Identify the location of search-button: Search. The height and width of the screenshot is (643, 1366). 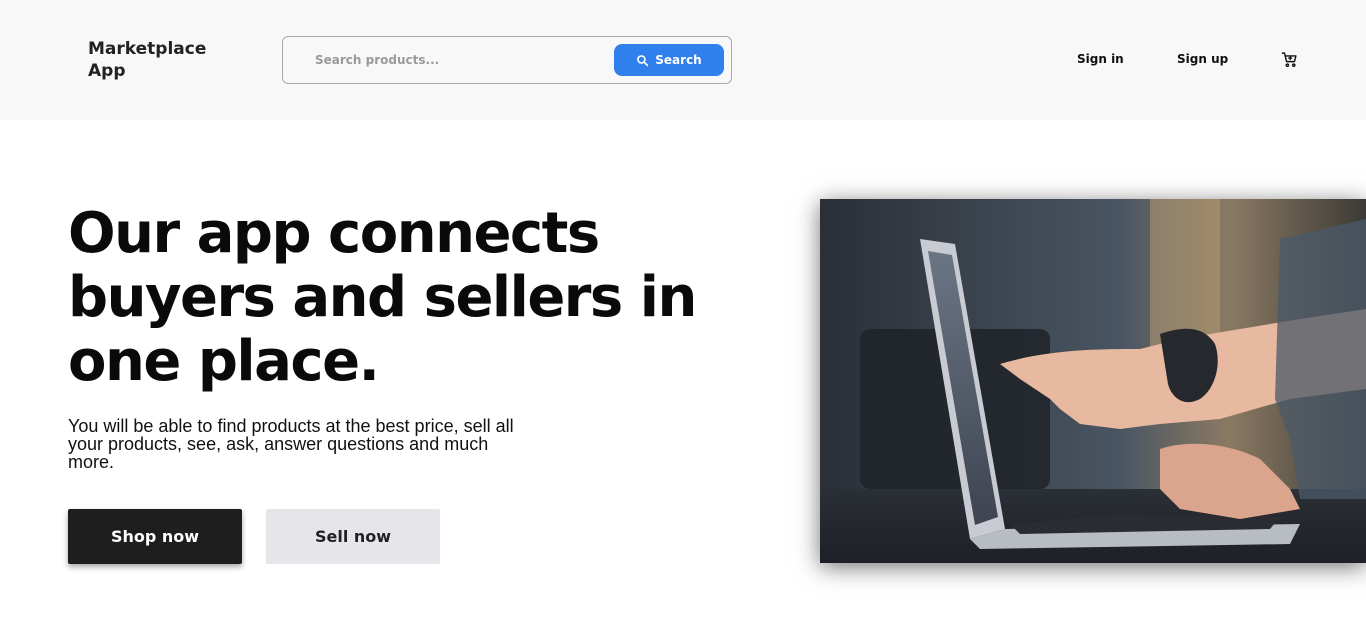
(669, 60).